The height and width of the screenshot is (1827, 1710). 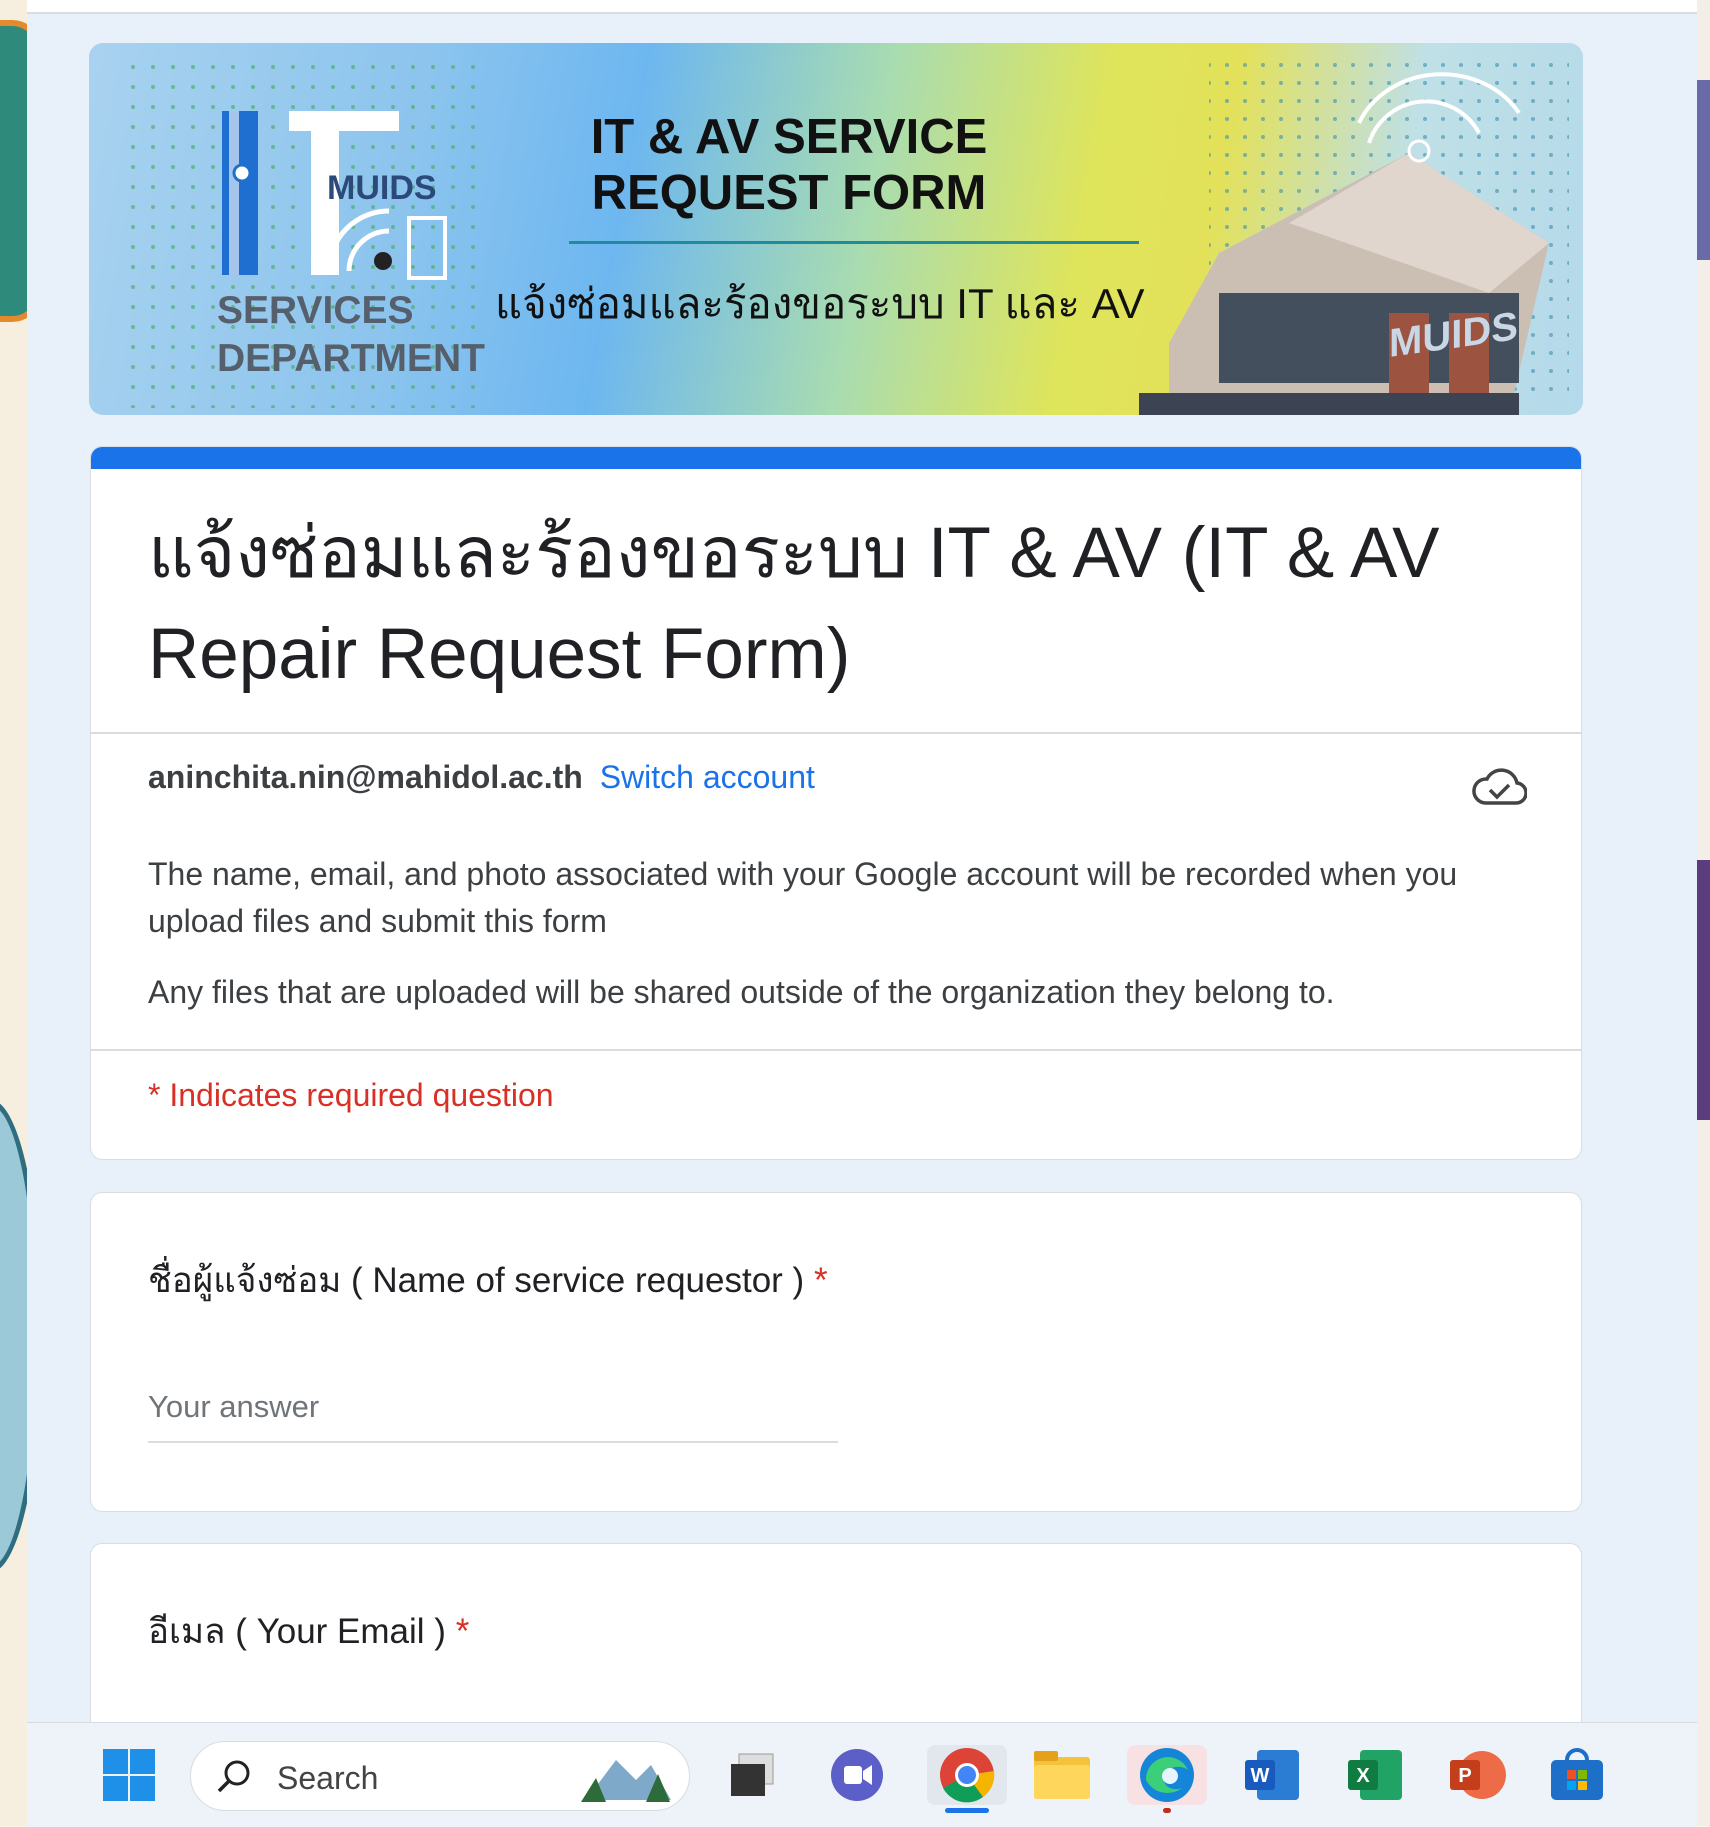 What do you see at coordinates (789, 137) in the screenshot?
I see `banner-title-line1: IT & AV SERVICE` at bounding box center [789, 137].